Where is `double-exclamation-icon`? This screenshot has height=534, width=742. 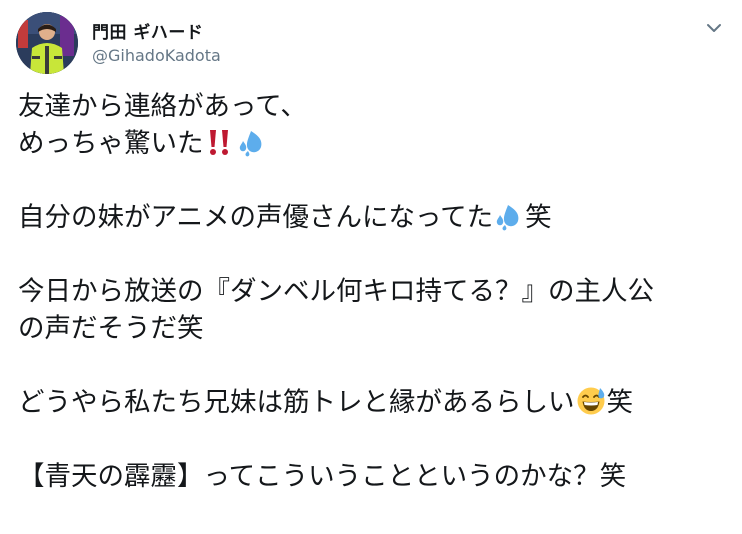
double-exclamation-icon is located at coordinates (220, 142).